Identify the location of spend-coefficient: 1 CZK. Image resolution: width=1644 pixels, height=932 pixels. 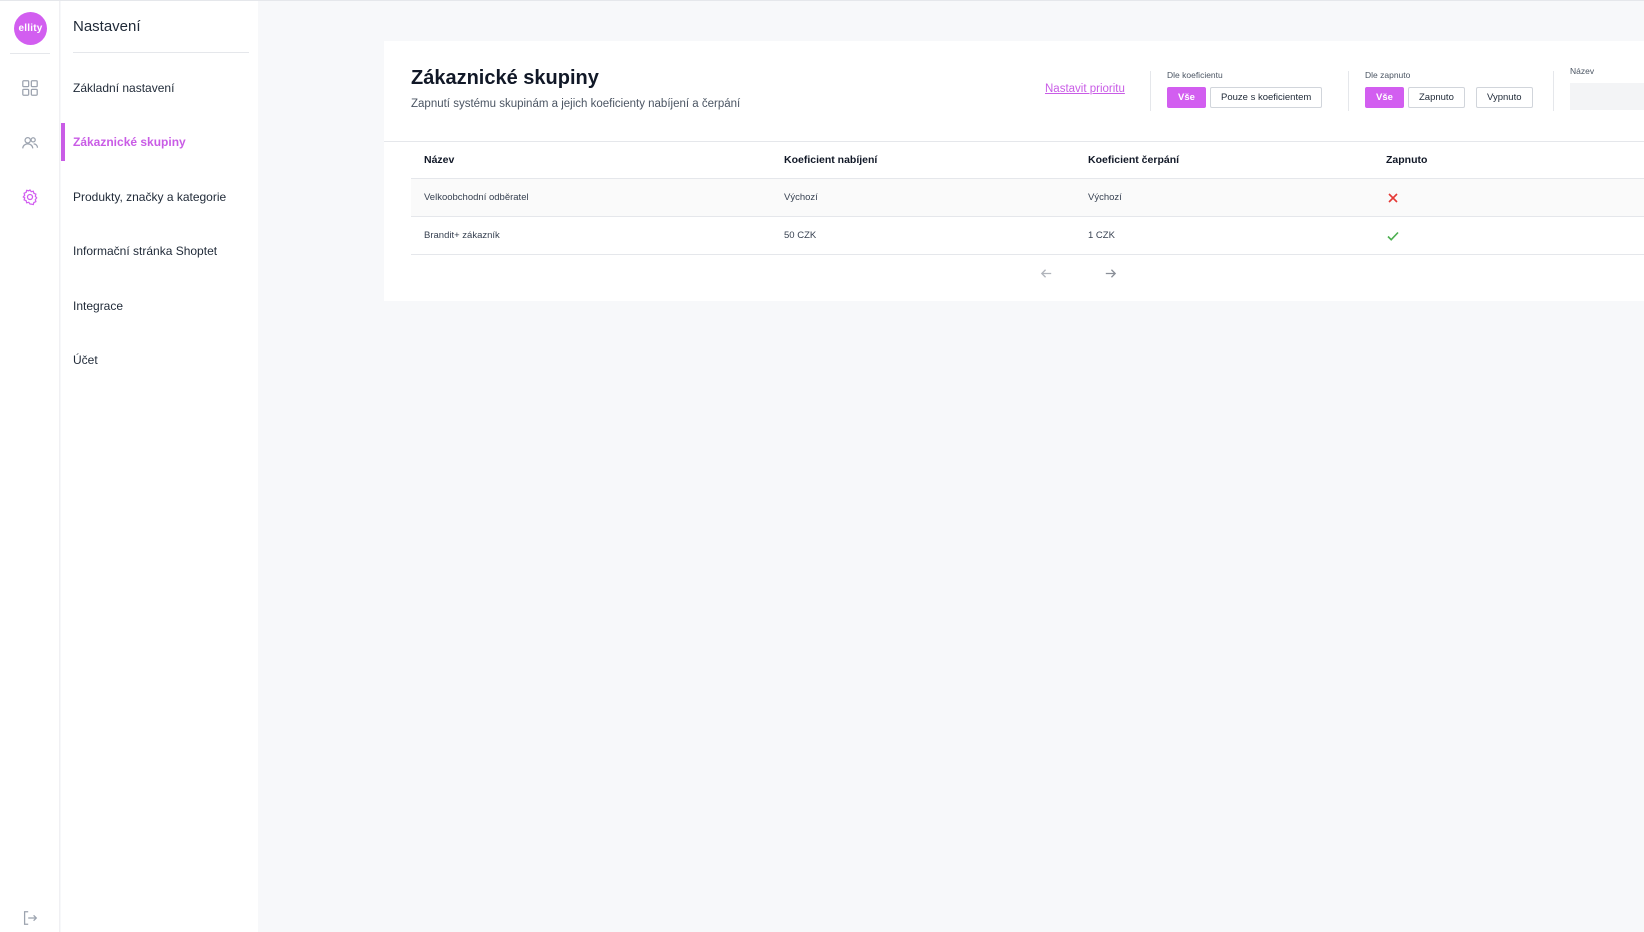
(1101, 235).